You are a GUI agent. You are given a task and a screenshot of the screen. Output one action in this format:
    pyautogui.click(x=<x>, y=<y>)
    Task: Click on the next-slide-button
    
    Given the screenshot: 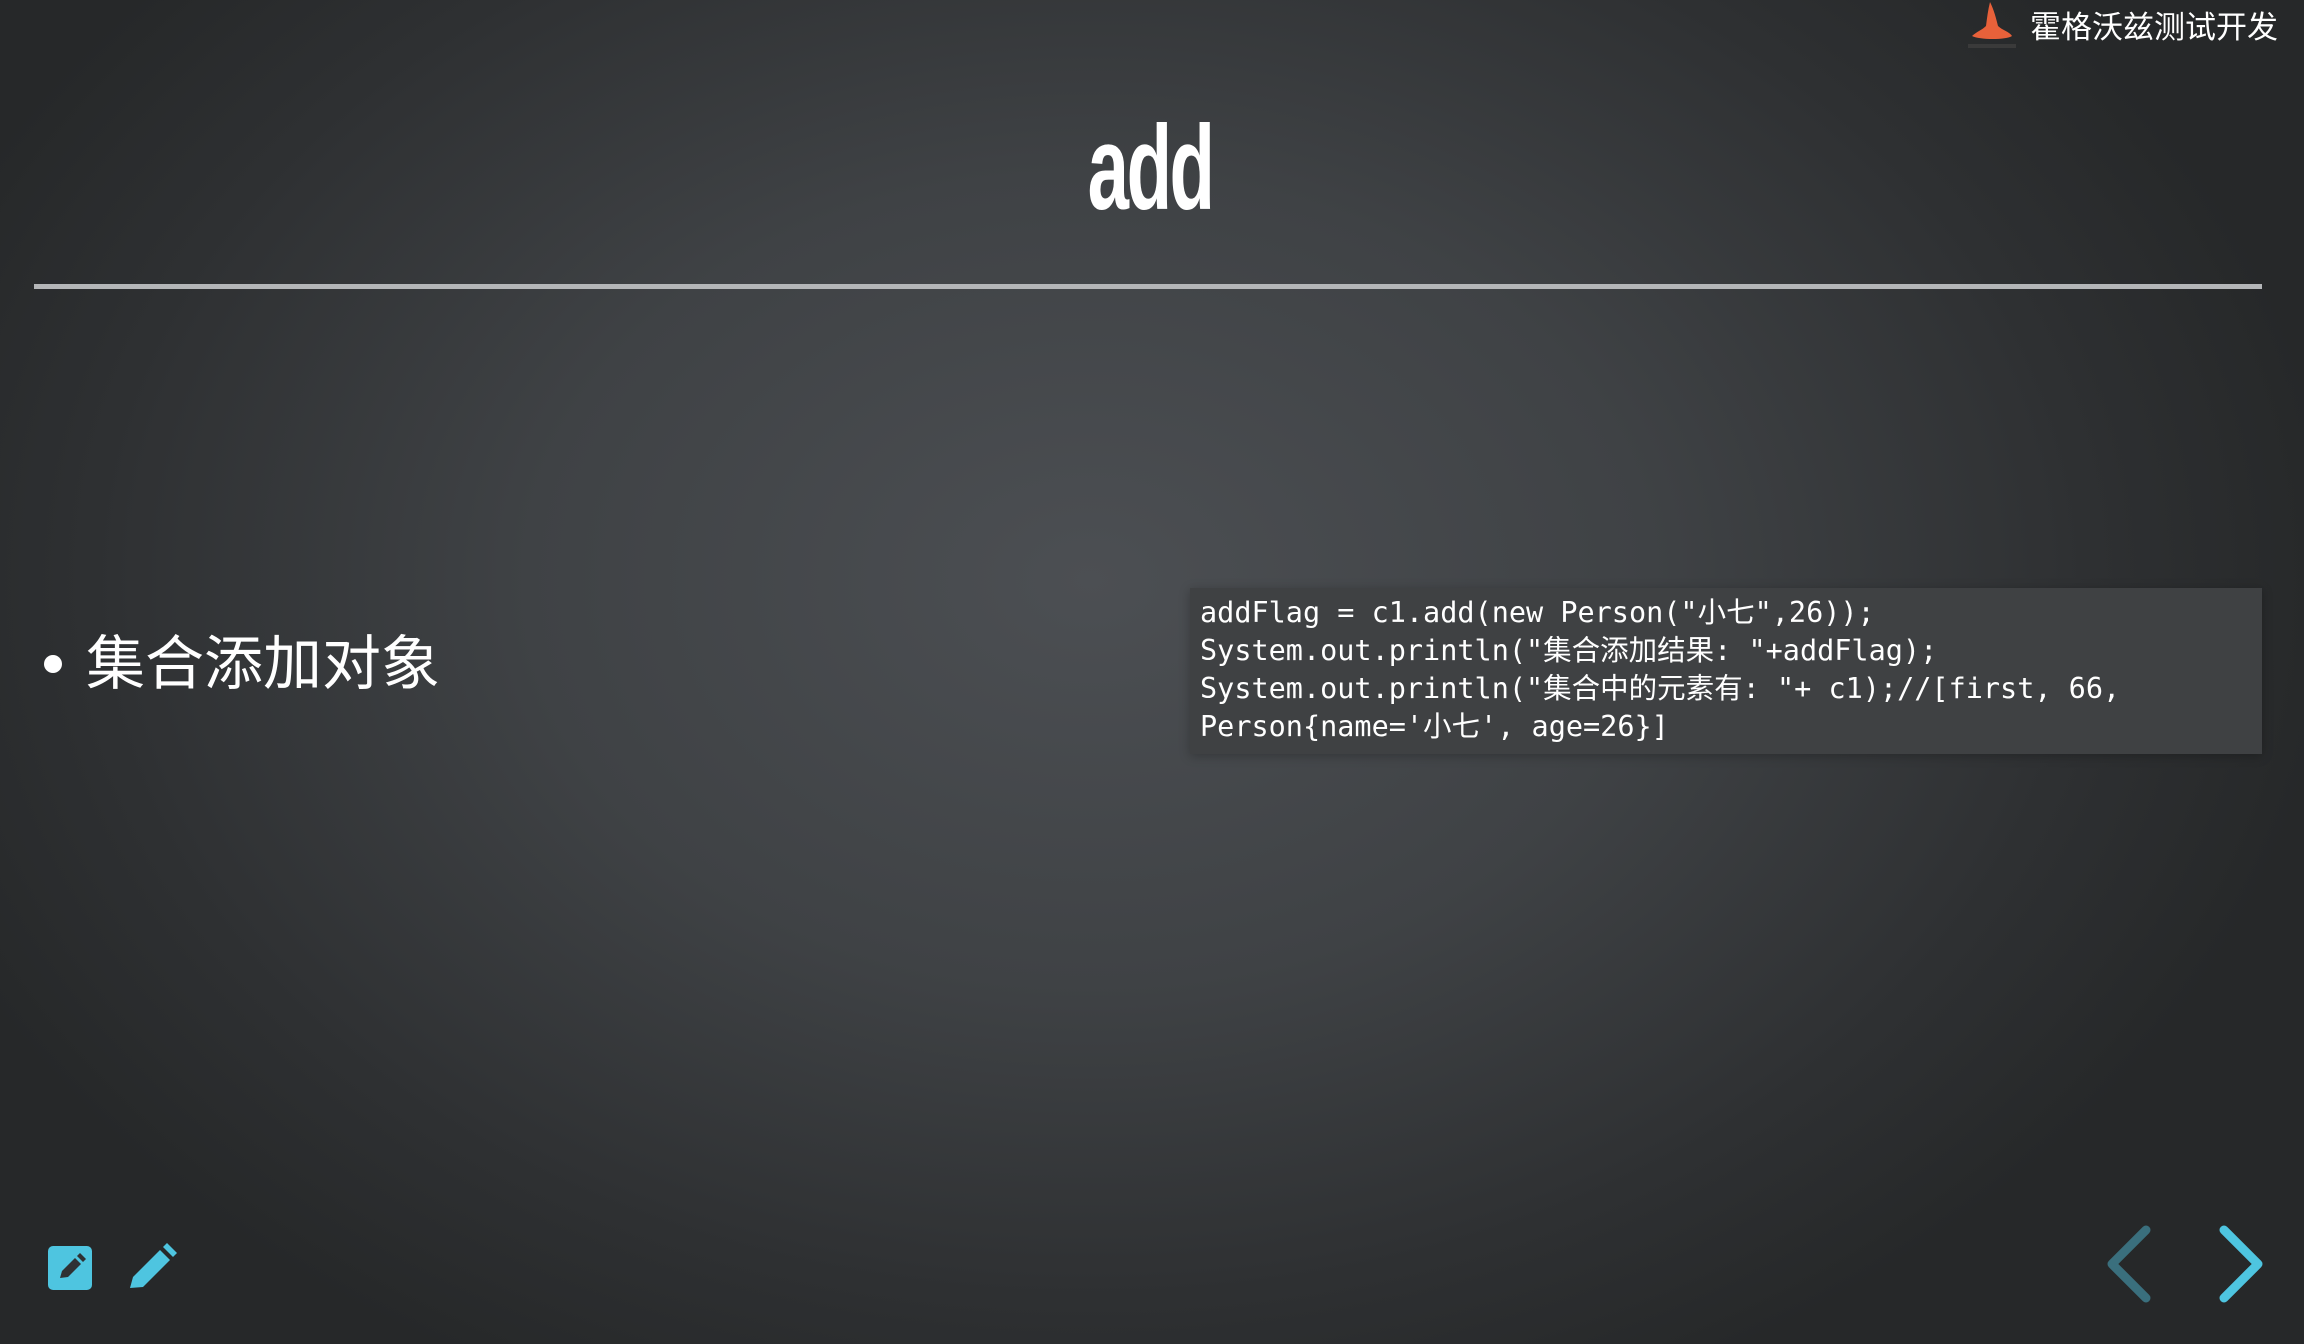 What is the action you would take?
    pyautogui.click(x=2240, y=1264)
    